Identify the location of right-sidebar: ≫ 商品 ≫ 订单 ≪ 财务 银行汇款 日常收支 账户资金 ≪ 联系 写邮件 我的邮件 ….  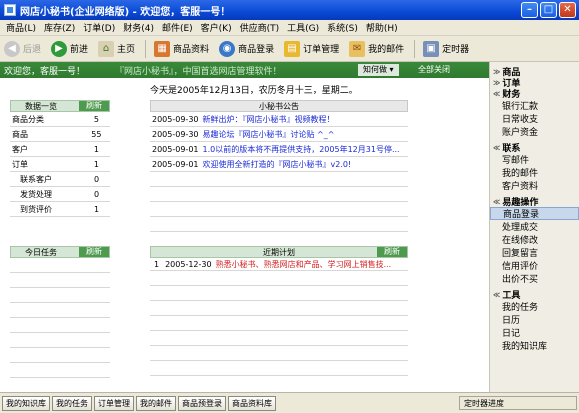
(534, 227).